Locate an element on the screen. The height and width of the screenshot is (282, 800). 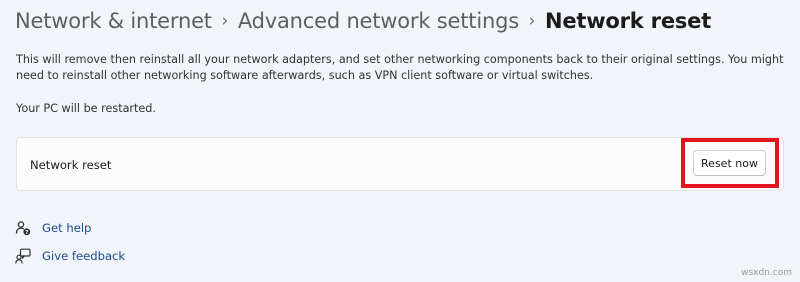
get-help-link: ? Get help is located at coordinates (53, 228).